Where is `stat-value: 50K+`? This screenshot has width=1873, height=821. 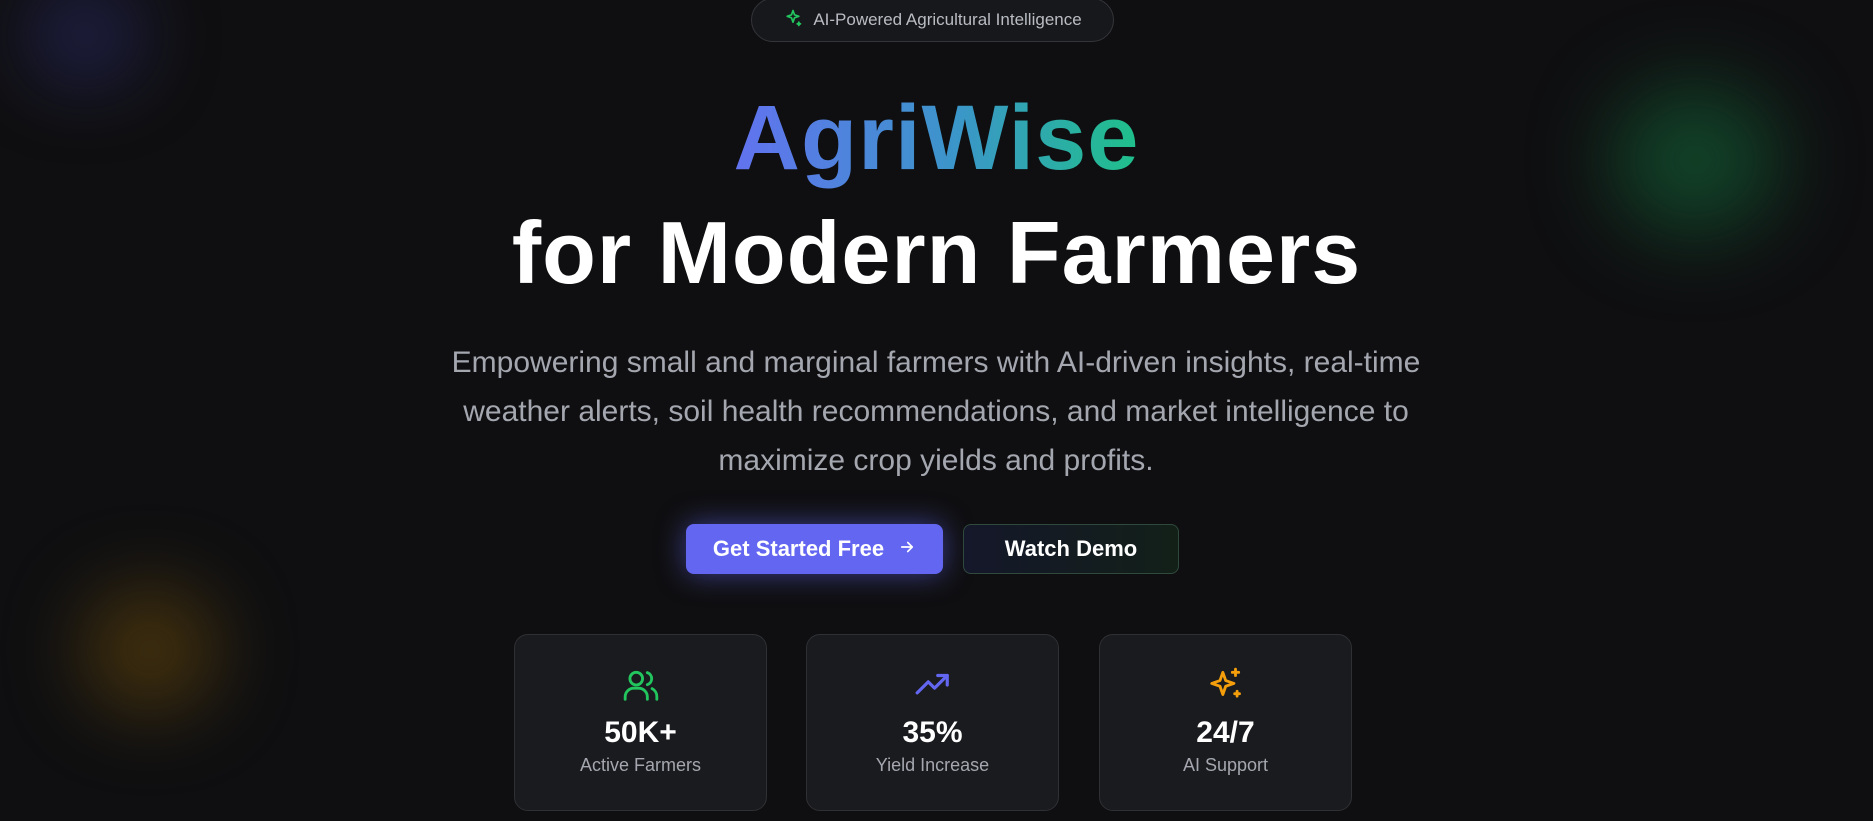 stat-value: 50K+ is located at coordinates (640, 732).